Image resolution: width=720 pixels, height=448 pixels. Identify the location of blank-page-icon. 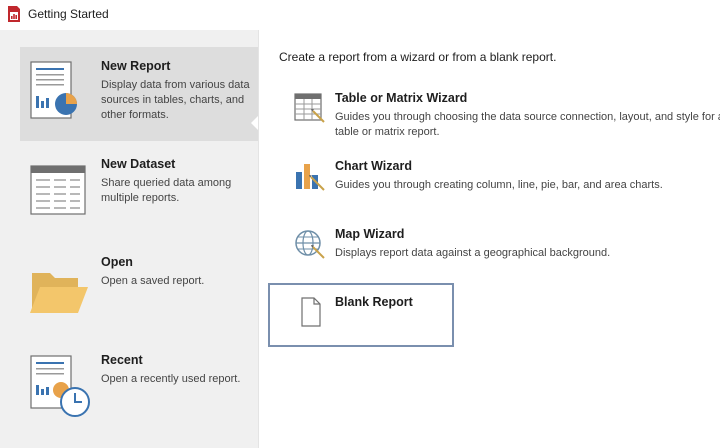
(311, 312).